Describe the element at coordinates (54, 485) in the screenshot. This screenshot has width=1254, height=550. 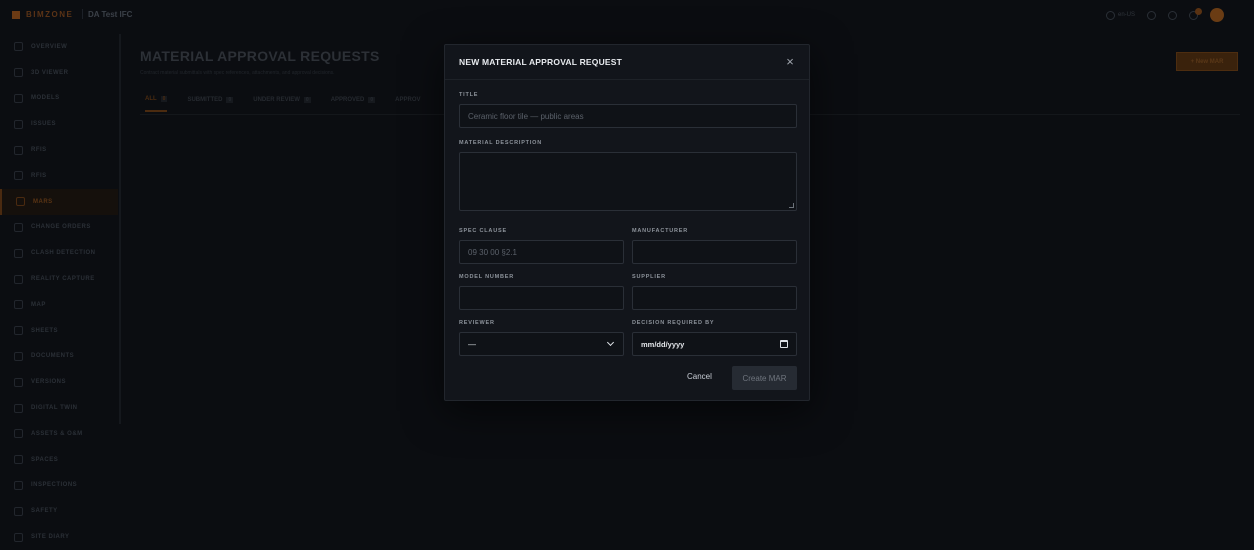
I see `sidebar-item-label: INSPECTIONS` at that location.